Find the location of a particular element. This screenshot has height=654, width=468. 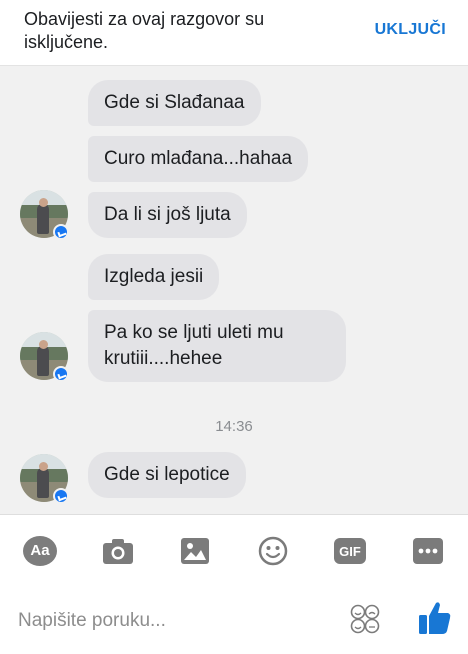

text-format-icon: Aa is located at coordinates (40, 551).